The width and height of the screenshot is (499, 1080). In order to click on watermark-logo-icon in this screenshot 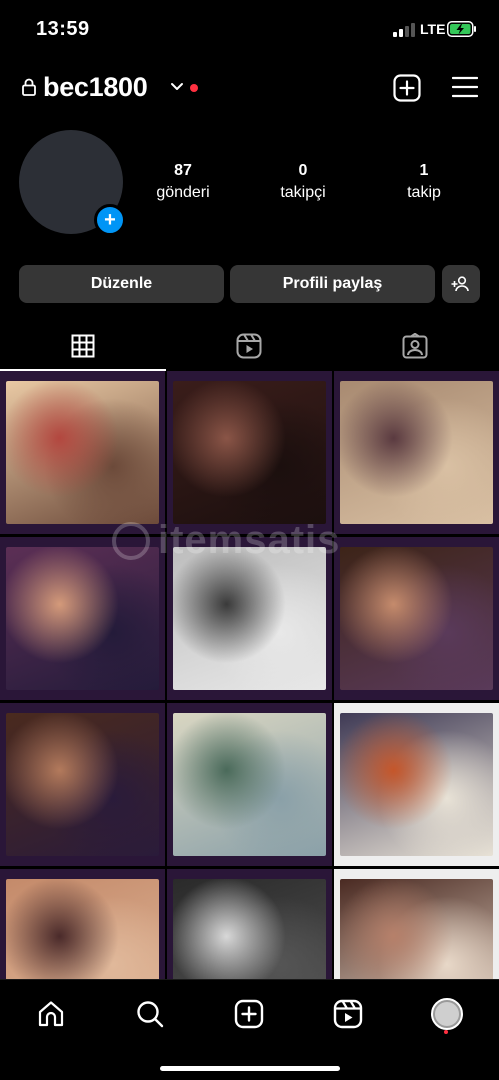, I will do `click(131, 541)`.